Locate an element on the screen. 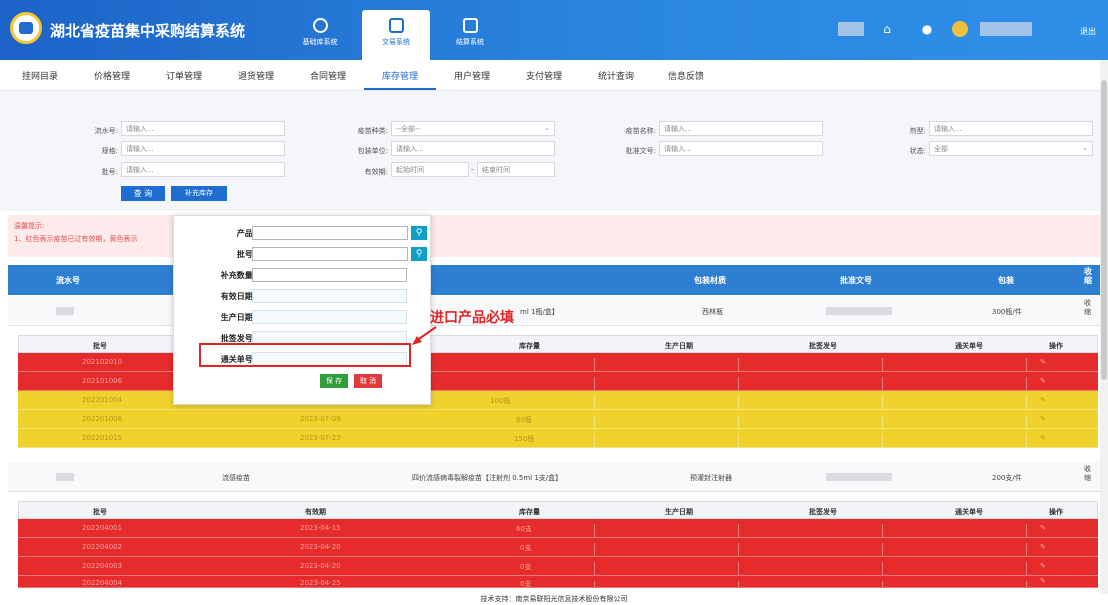 This screenshot has height=605, width=1108. batch-row: 202201015 2023-07-23 150瓶 ✎ is located at coordinates (558, 438).